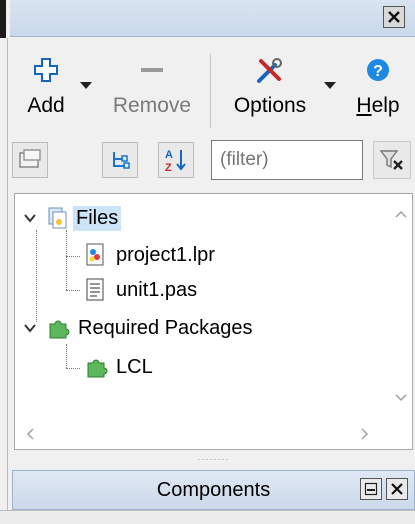 This screenshot has height=524, width=415. I want to click on project-file-icon, so click(95, 254).